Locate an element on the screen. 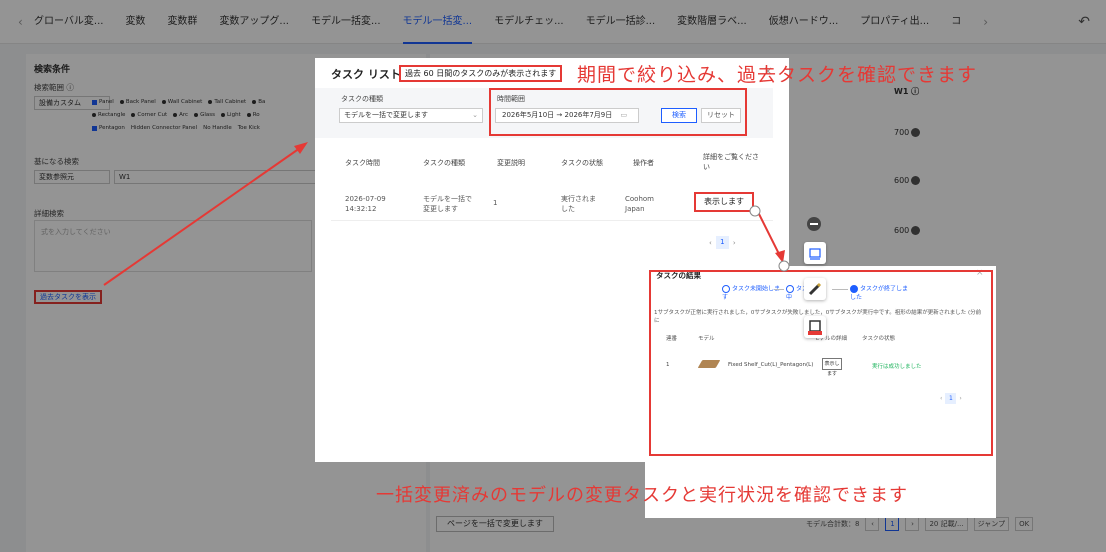 This screenshot has width=1106, height=552. annotation-top: 期間で絞り込み、過去タスクを確認できます is located at coordinates (777, 75).